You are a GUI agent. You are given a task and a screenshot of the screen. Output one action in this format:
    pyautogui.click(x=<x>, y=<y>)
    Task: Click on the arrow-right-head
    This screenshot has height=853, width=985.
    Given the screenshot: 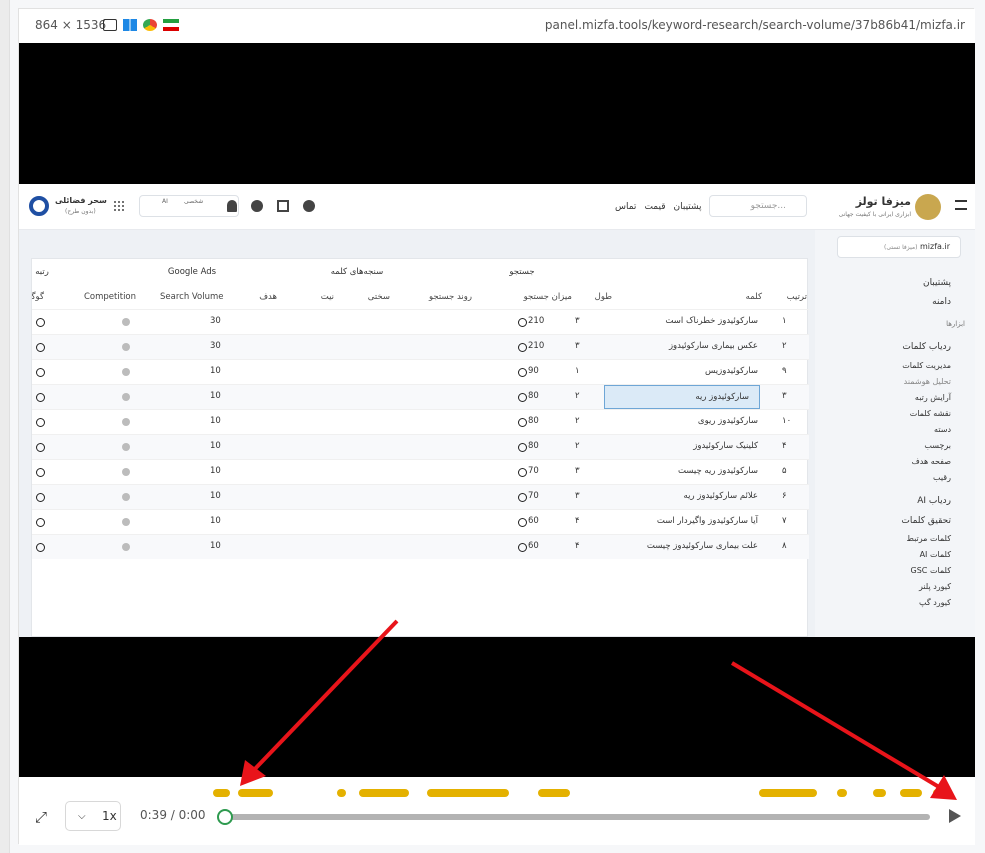 What is the action you would take?
    pyautogui.click(x=943, y=787)
    